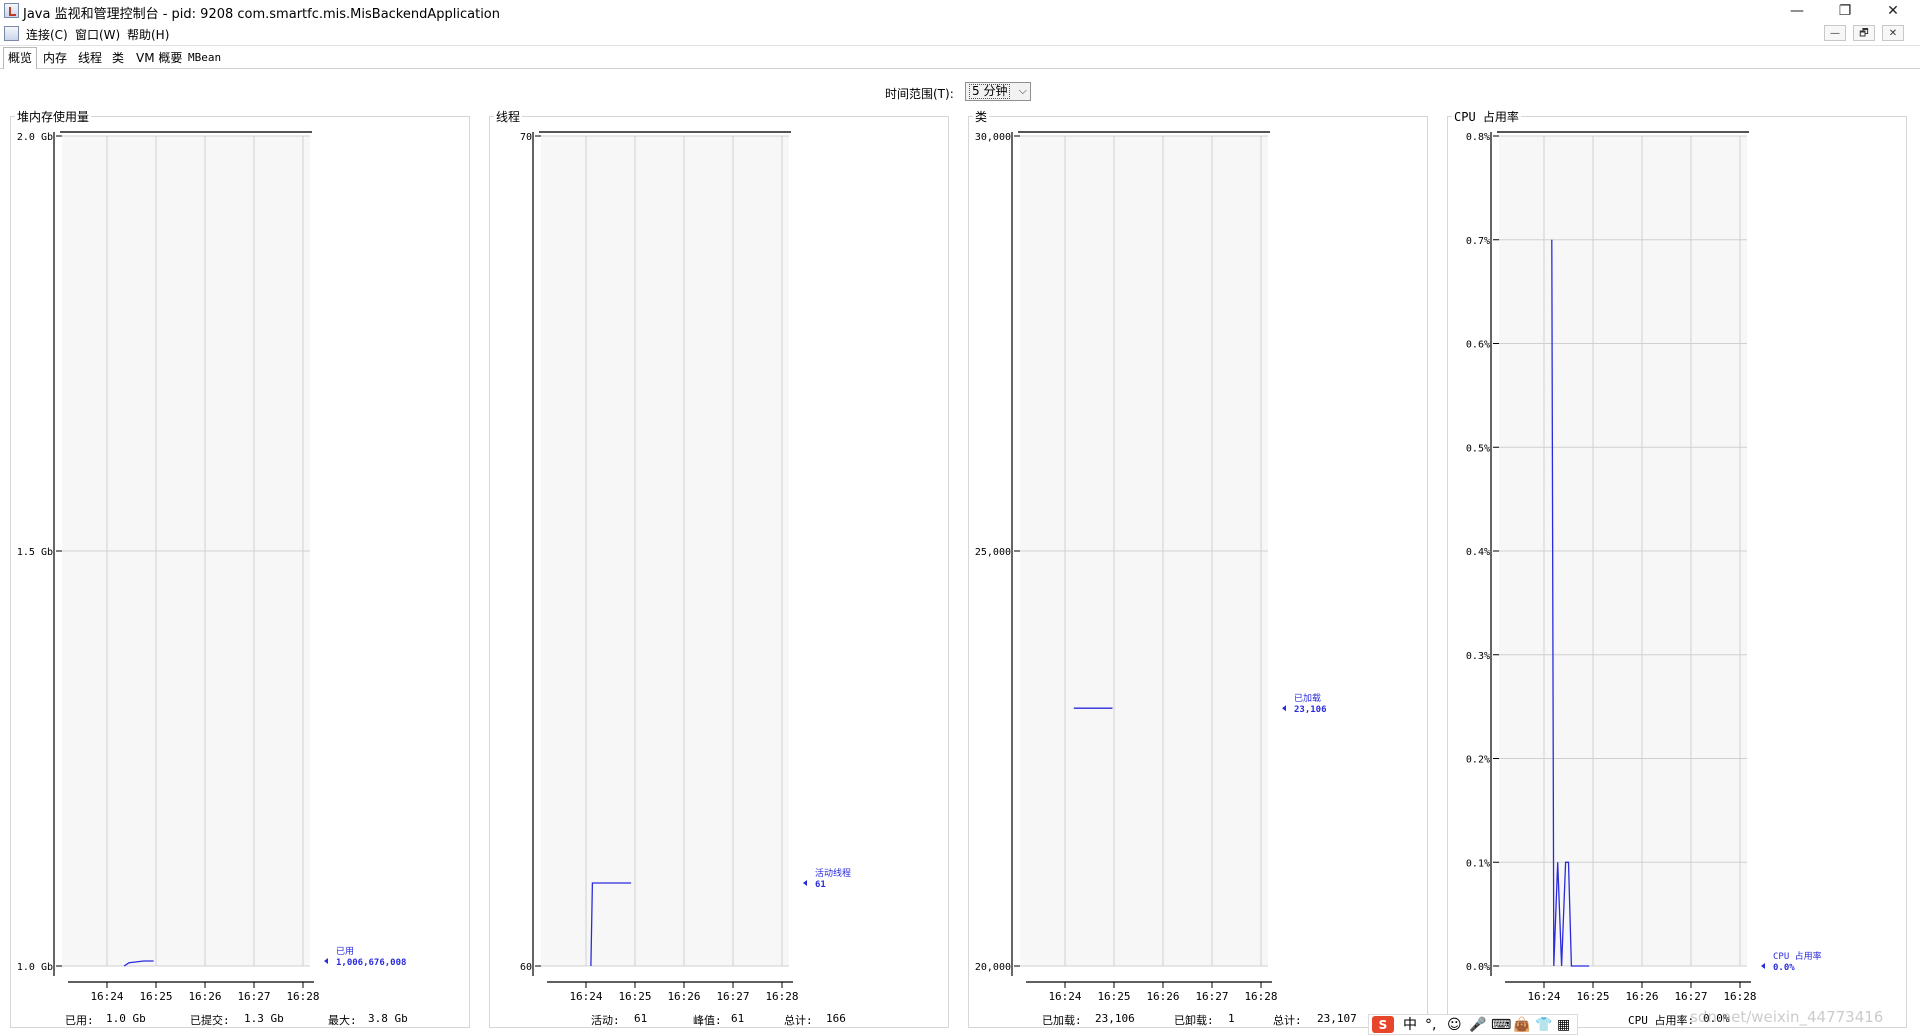 The width and height of the screenshot is (1920, 1035). What do you see at coordinates (641, 1018) in the screenshot?
I see `threads-live-value: 61` at bounding box center [641, 1018].